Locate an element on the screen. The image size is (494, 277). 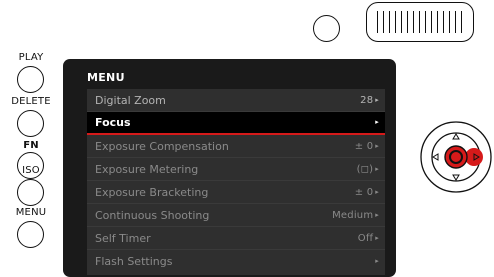
menu-item-value: (◻) ▸ is located at coordinates (368, 169).